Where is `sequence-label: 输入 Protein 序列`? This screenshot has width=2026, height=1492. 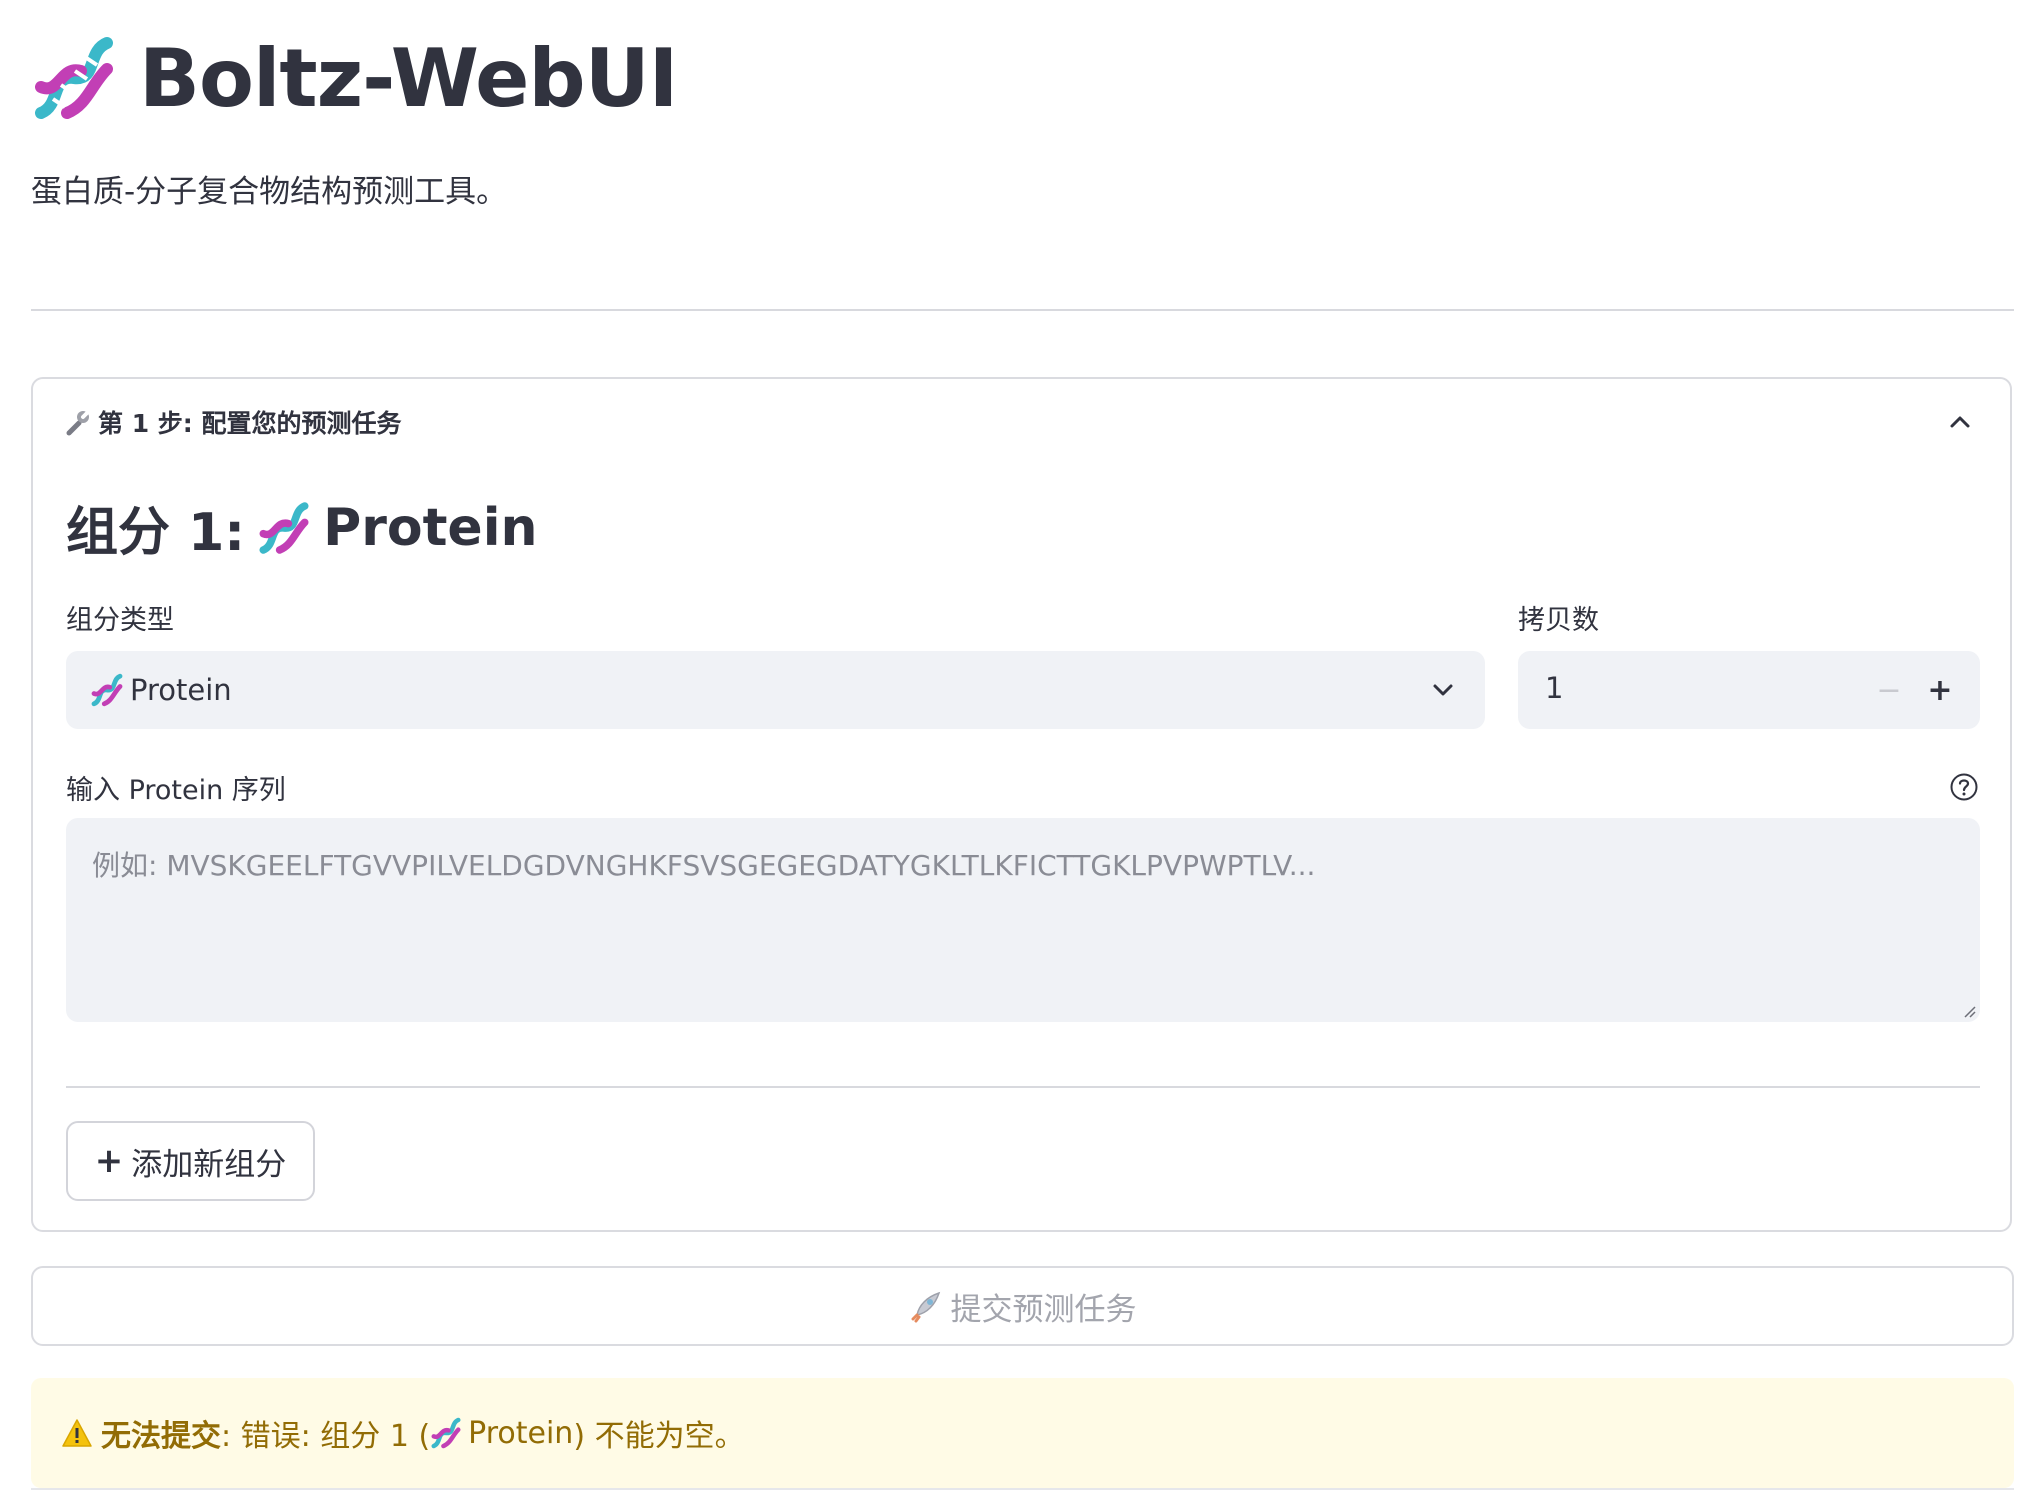
sequence-label: 输入 Protein 序列 is located at coordinates (176, 790).